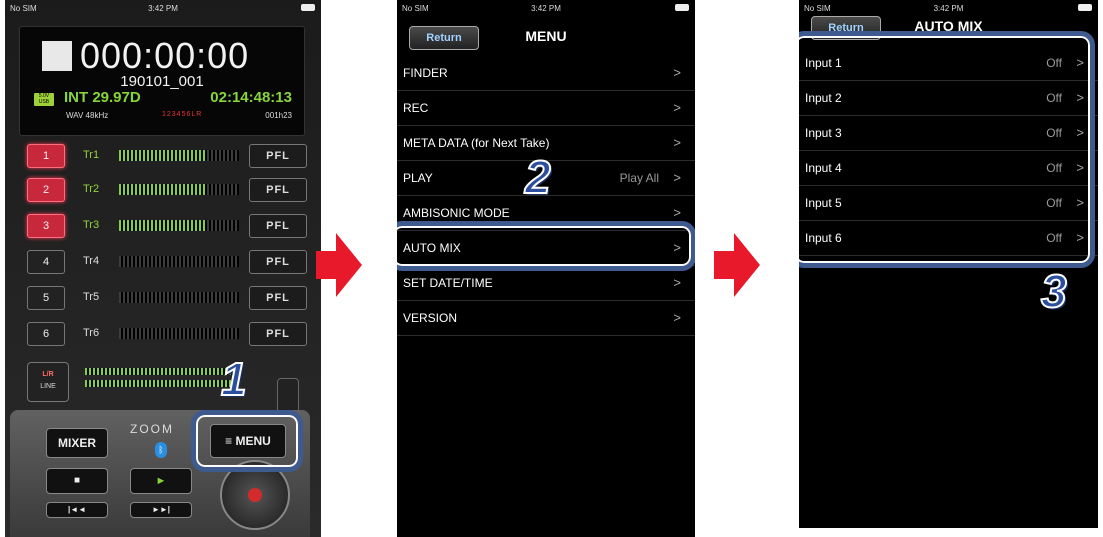  Describe the element at coordinates (77, 443) in the screenshot. I see `mixer-button: MIXER` at that location.